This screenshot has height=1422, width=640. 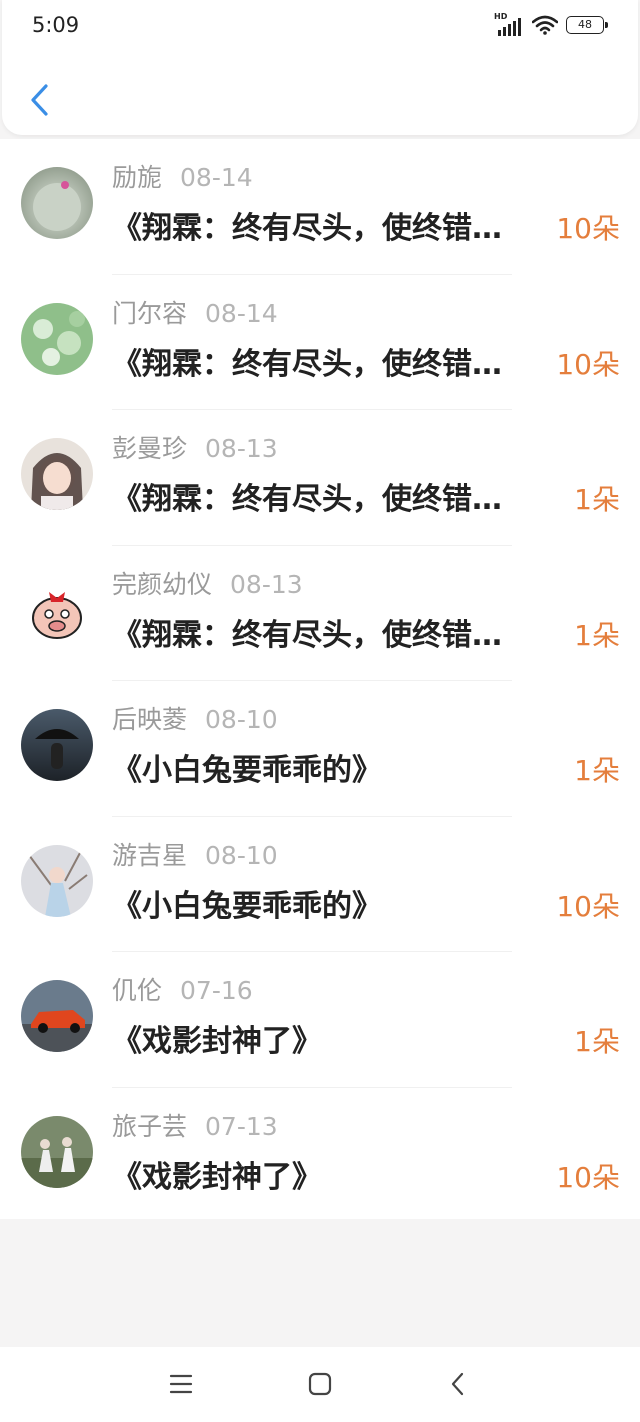 I want to click on status-icons: HD 48, so click(x=551, y=24).